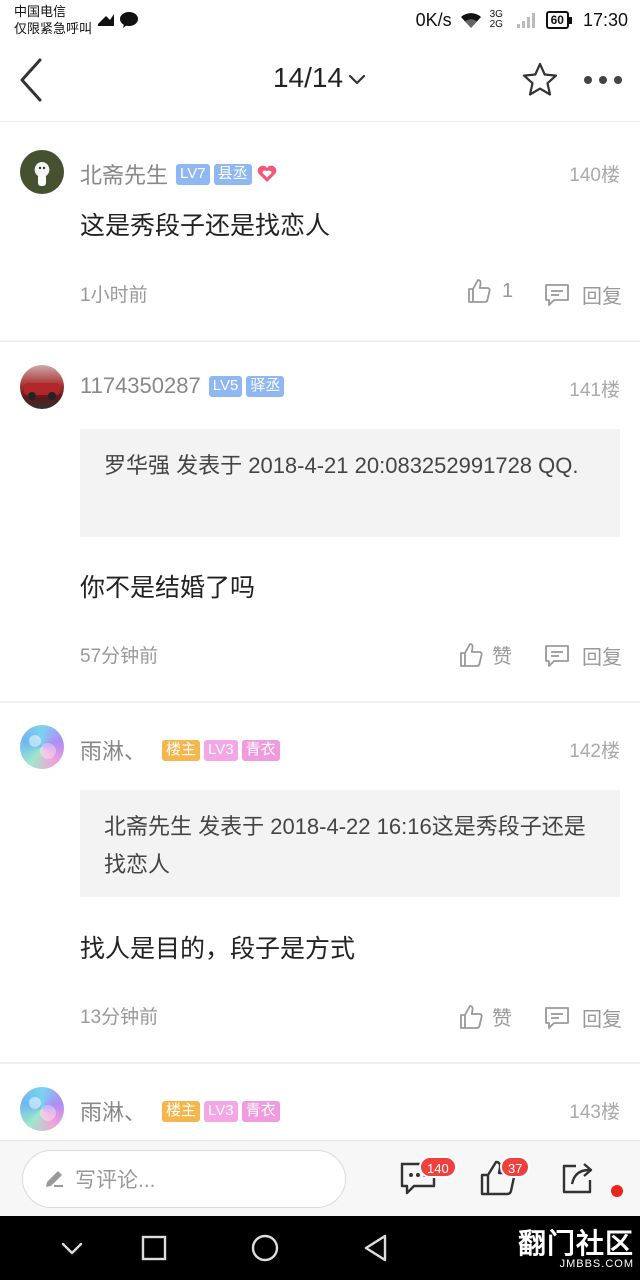  I want to click on network-type: 3G 2G, so click(496, 19).